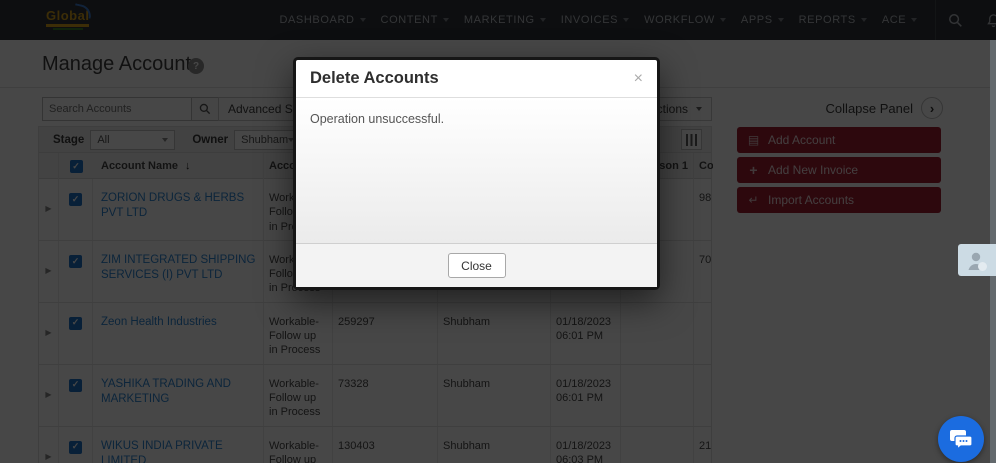 The height and width of the screenshot is (463, 996). I want to click on modal-header: Delete Accounts ×, so click(476, 79).